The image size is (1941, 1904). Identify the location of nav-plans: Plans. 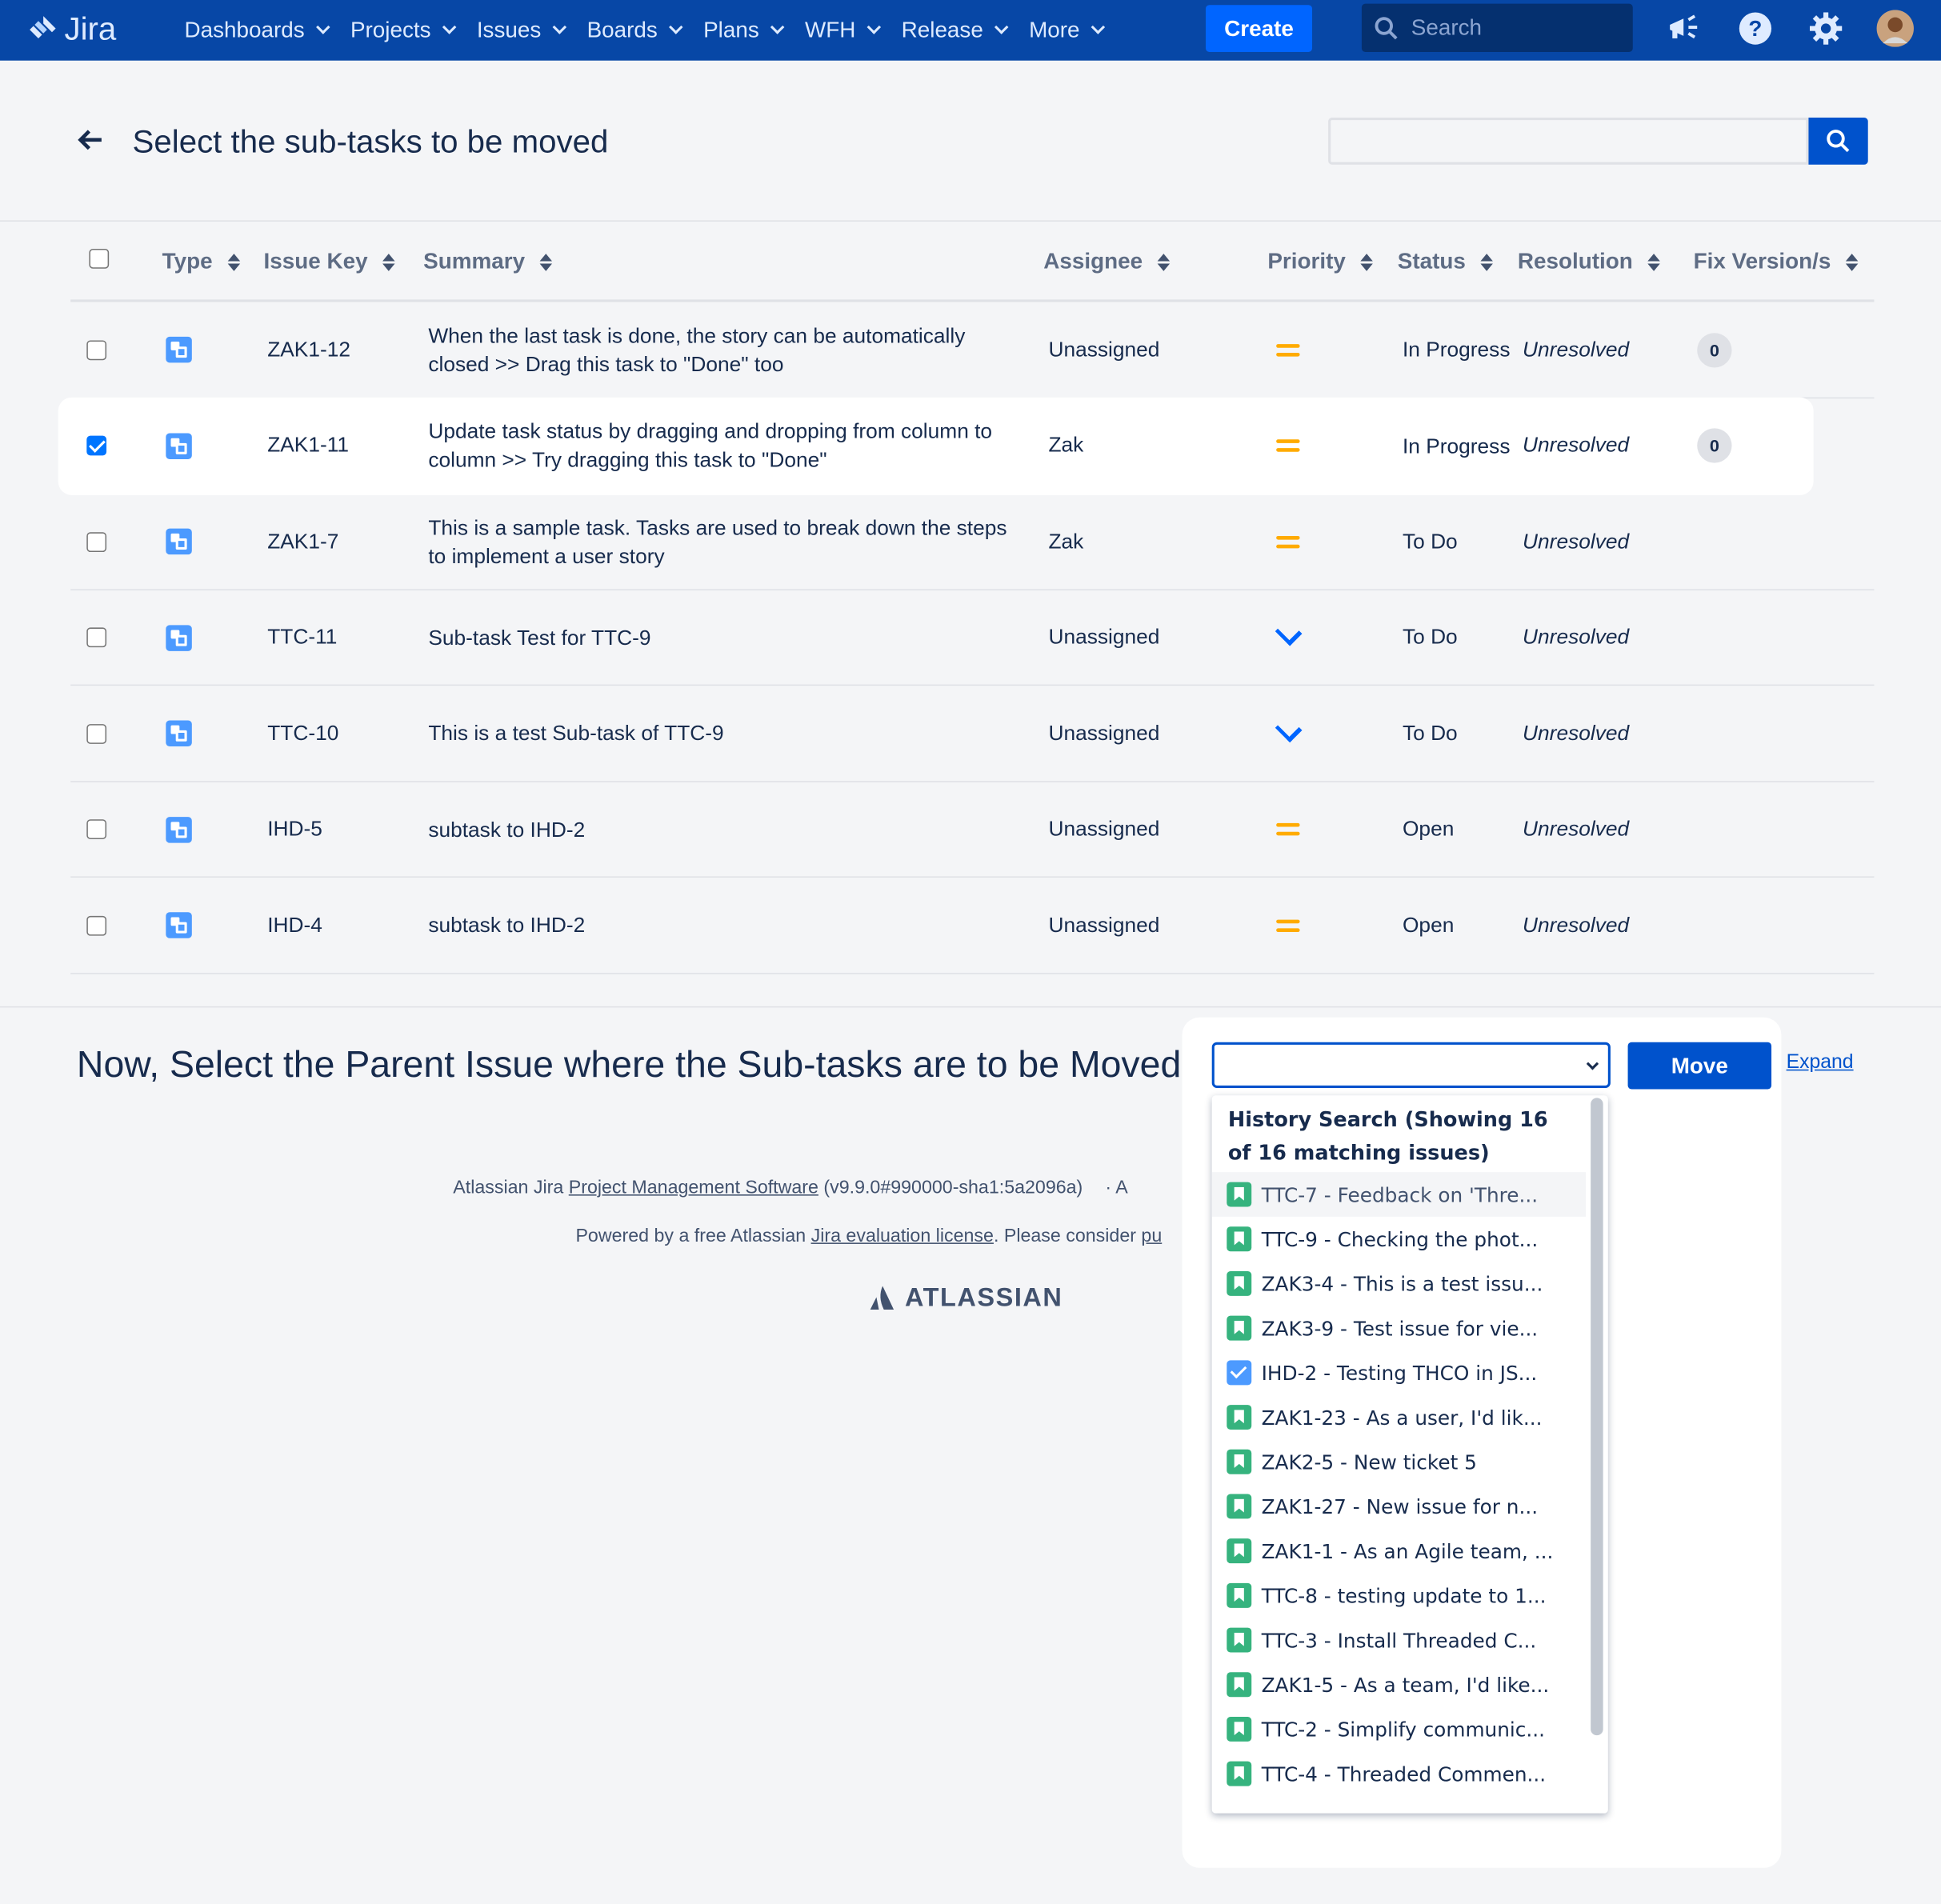
(743, 30).